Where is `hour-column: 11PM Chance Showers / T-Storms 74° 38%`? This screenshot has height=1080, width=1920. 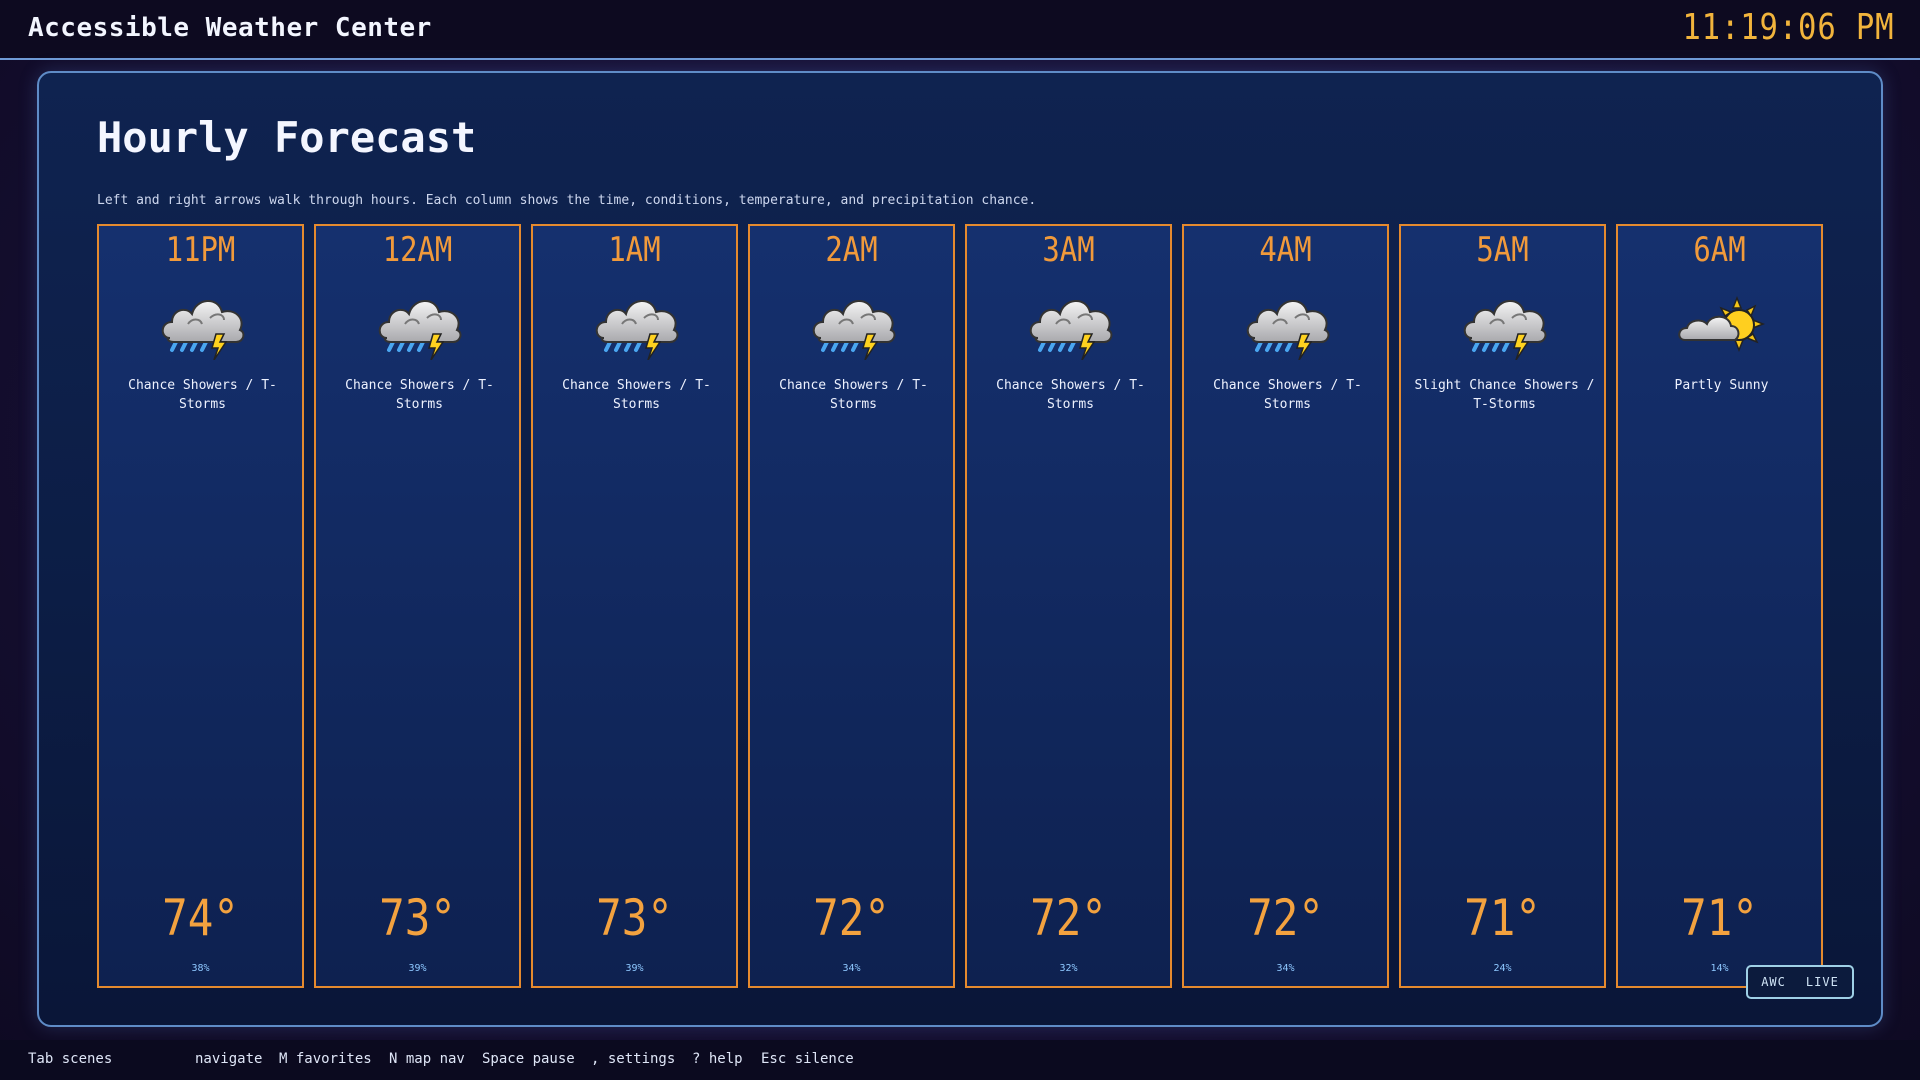
hour-column: 11PM Chance Showers / T-Storms 74° 38% is located at coordinates (200, 606).